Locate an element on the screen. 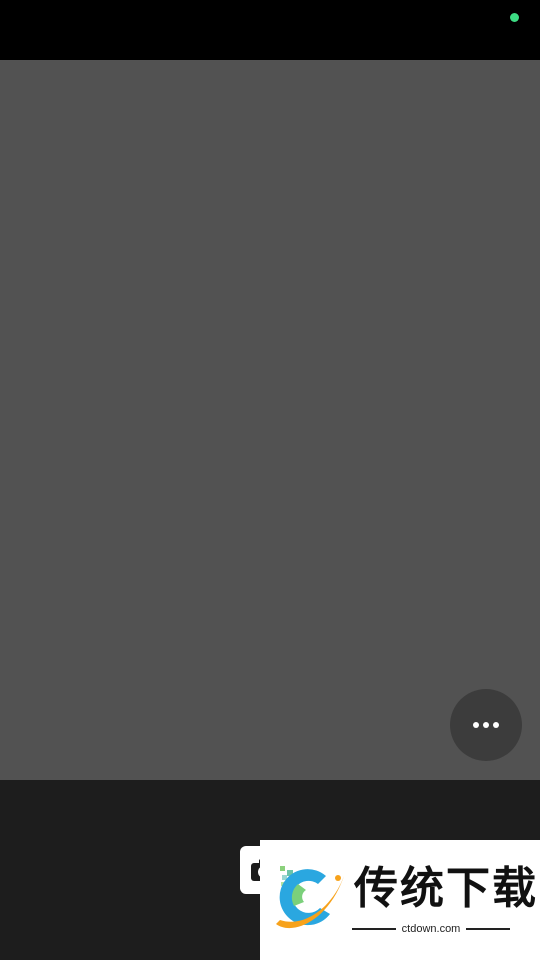  more-options-button is located at coordinates (486, 725).